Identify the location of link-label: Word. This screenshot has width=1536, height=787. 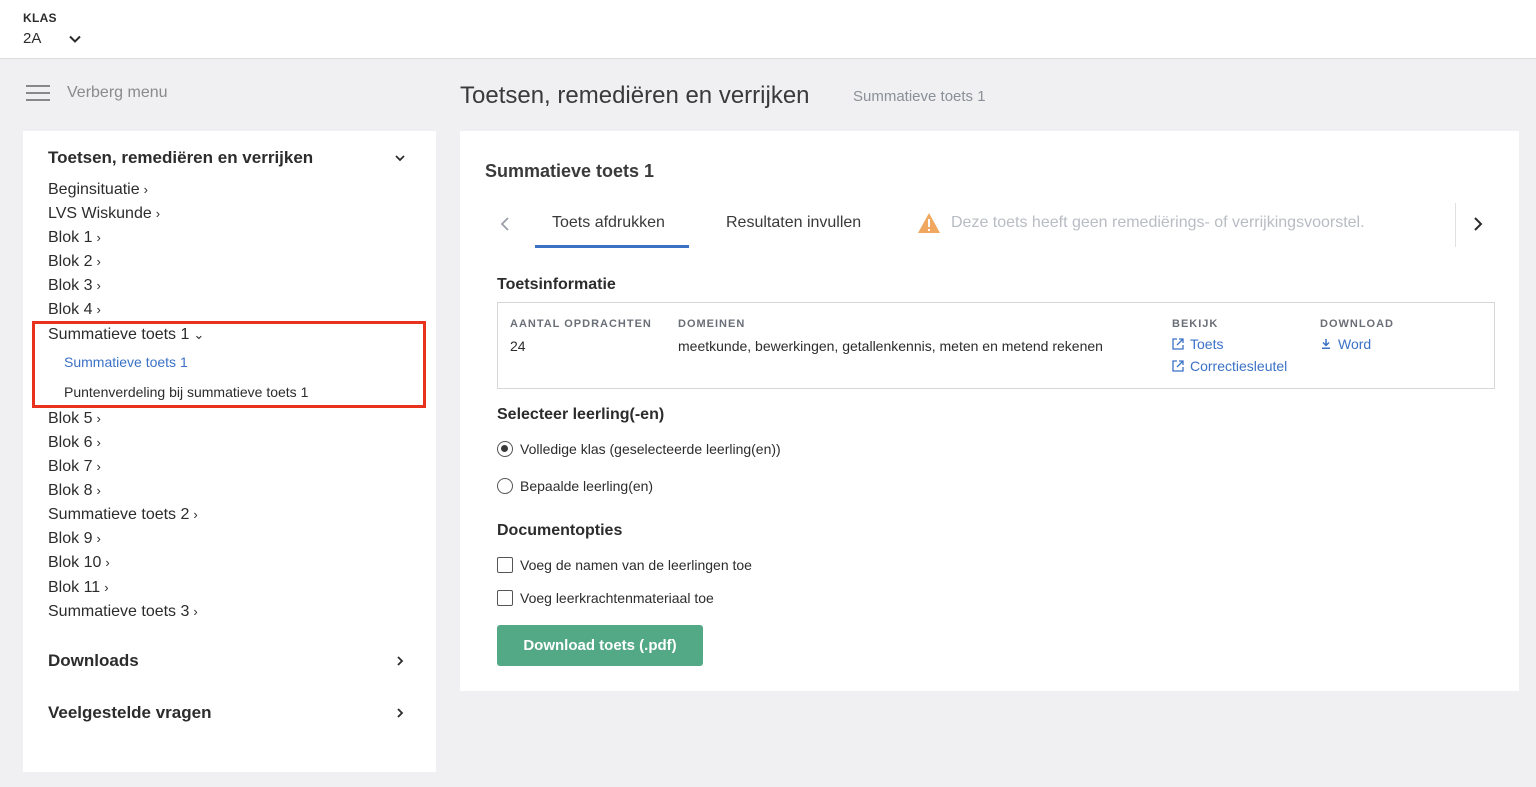
(1355, 344).